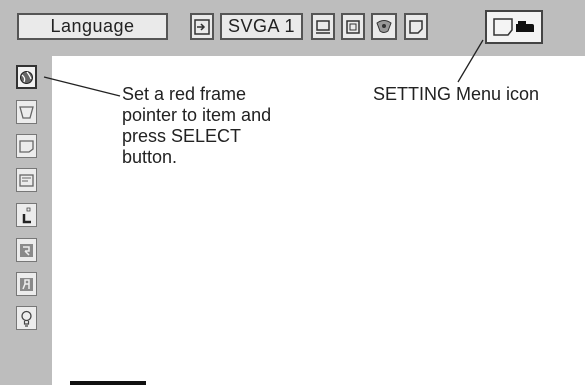 The height and width of the screenshot is (385, 585). I want to click on callout-lines, so click(263, 68).